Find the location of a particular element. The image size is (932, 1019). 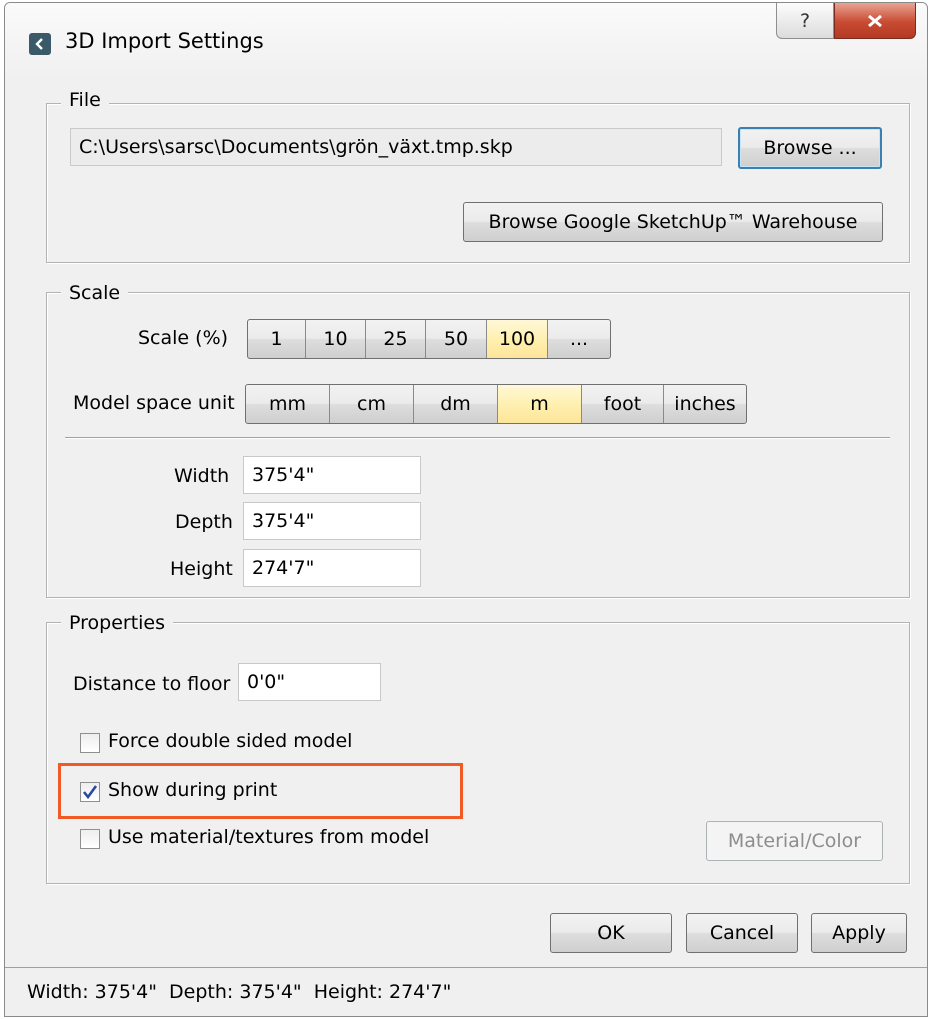

unit-option-m: m is located at coordinates (540, 404).